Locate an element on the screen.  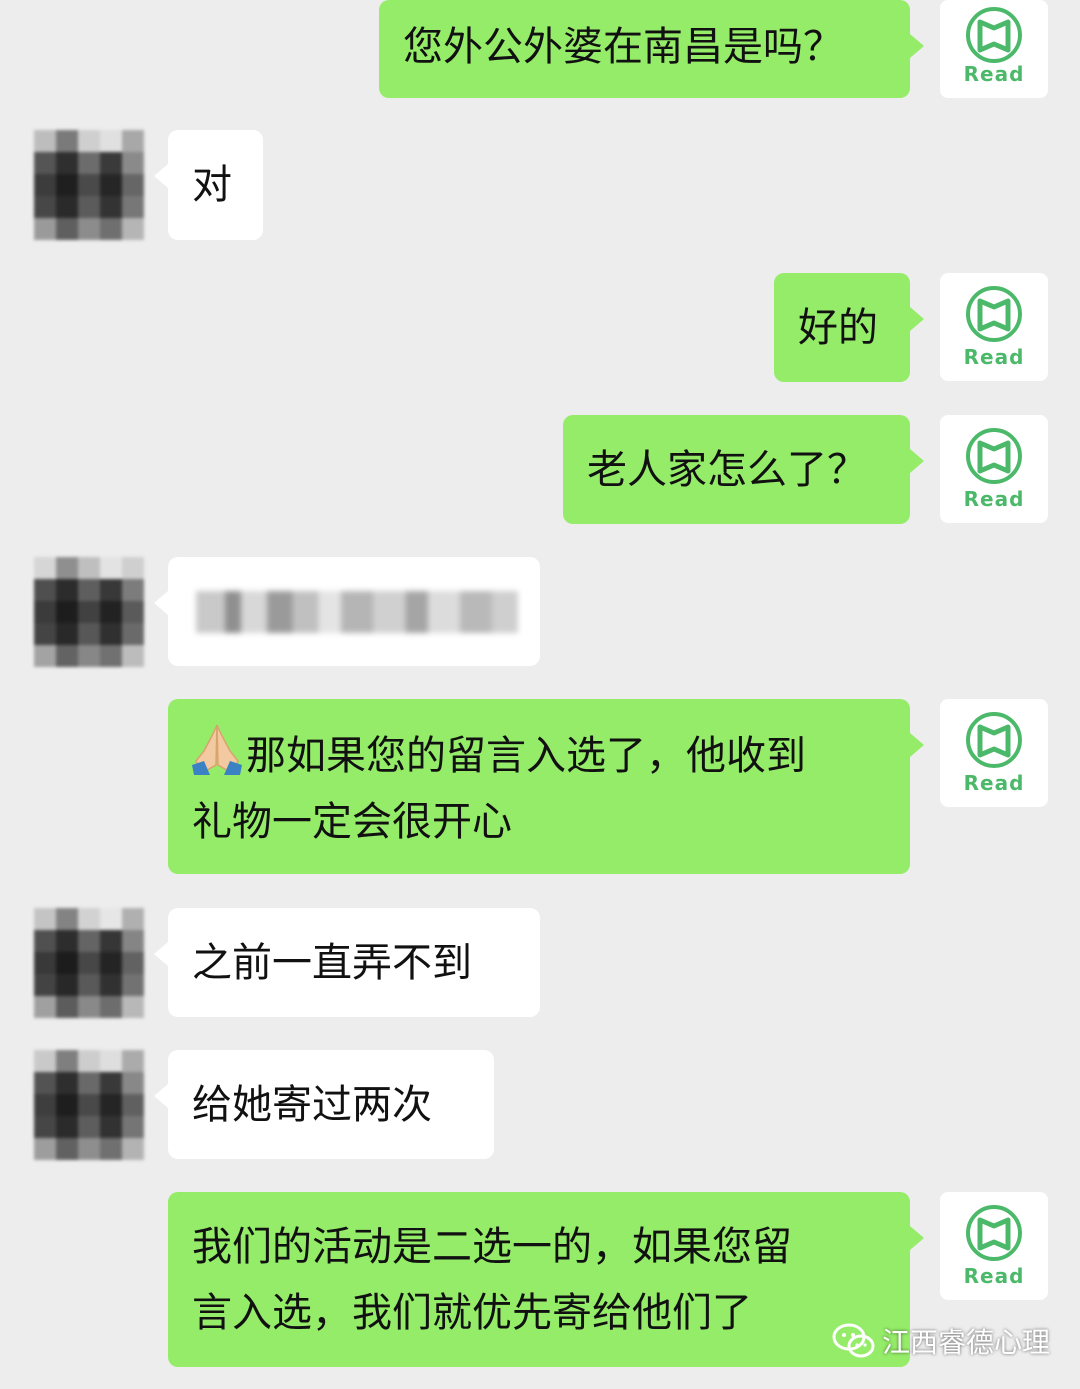
message-bubble-self: 我们的活动是二选一的，如果您留 言入选，我们就优先寄给他们了 is located at coordinates (546, 1279).